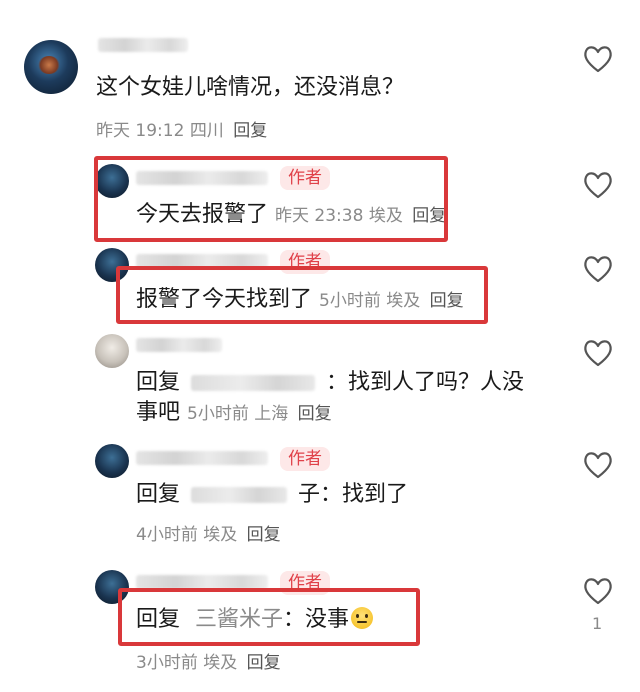 The height and width of the screenshot is (692, 640). Describe the element at coordinates (167, 663) in the screenshot. I see `comment-time: 3小时前` at that location.